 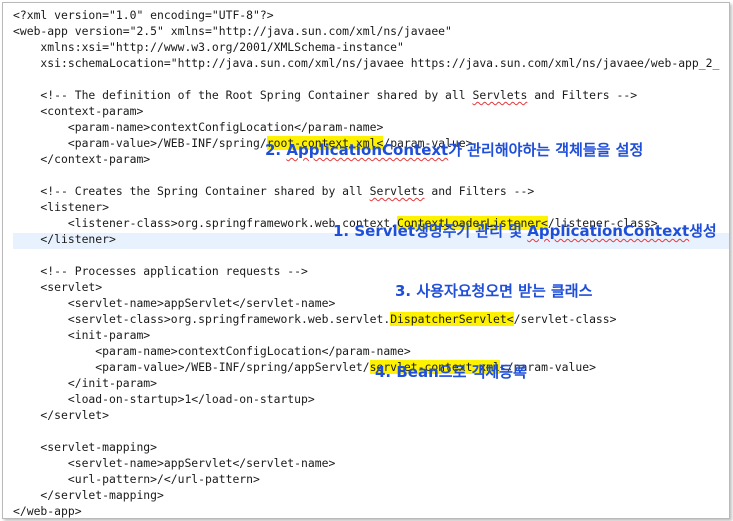 What do you see at coordinates (47, 511) in the screenshot?
I see `code-line: </web-app>` at bounding box center [47, 511].